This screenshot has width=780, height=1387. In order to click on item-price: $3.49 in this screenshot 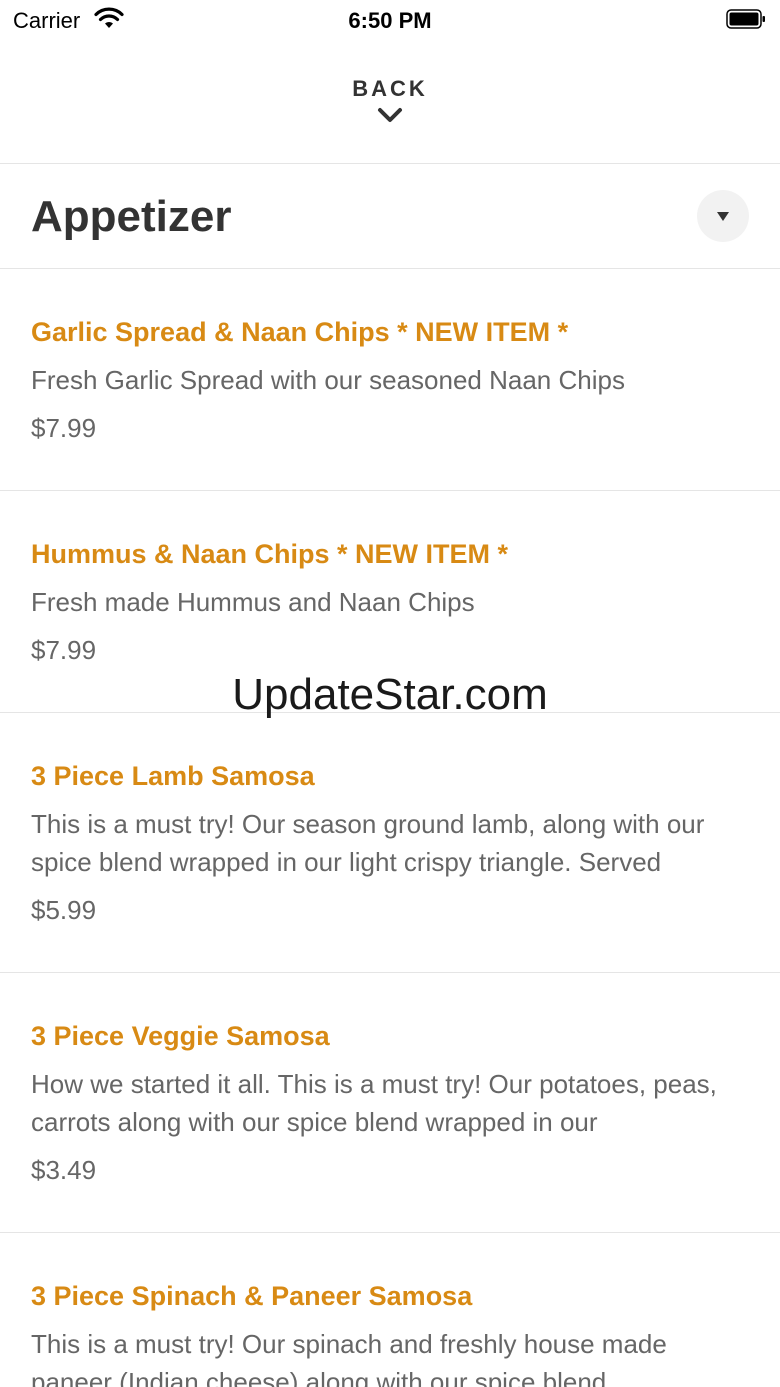, I will do `click(64, 1170)`.